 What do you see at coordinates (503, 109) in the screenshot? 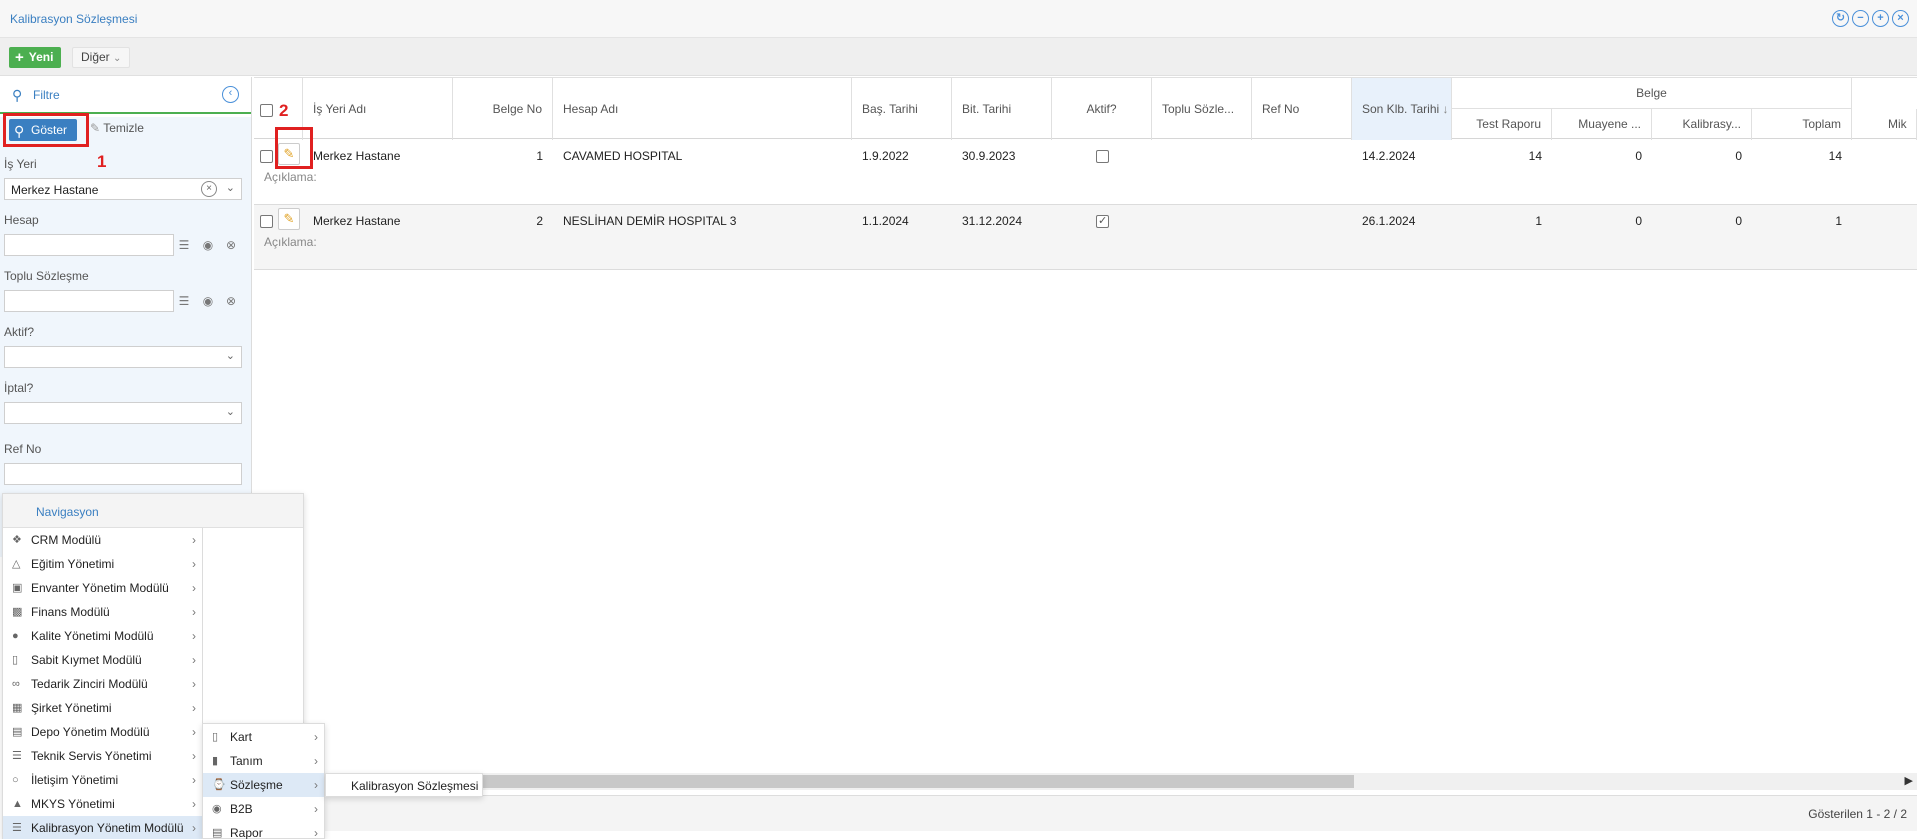
I see `col-doc-no: Belge No` at bounding box center [503, 109].